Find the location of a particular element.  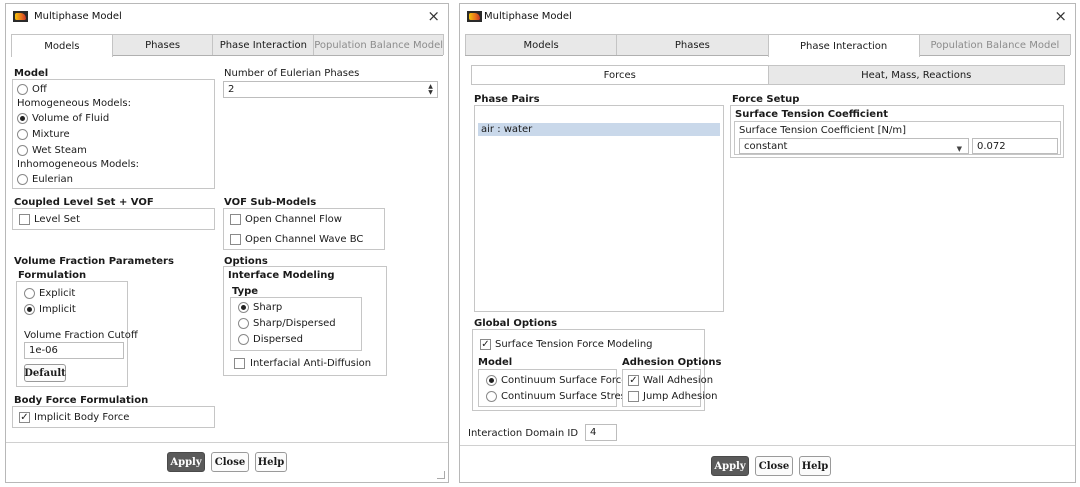

list-item: air : water is located at coordinates (599, 129).